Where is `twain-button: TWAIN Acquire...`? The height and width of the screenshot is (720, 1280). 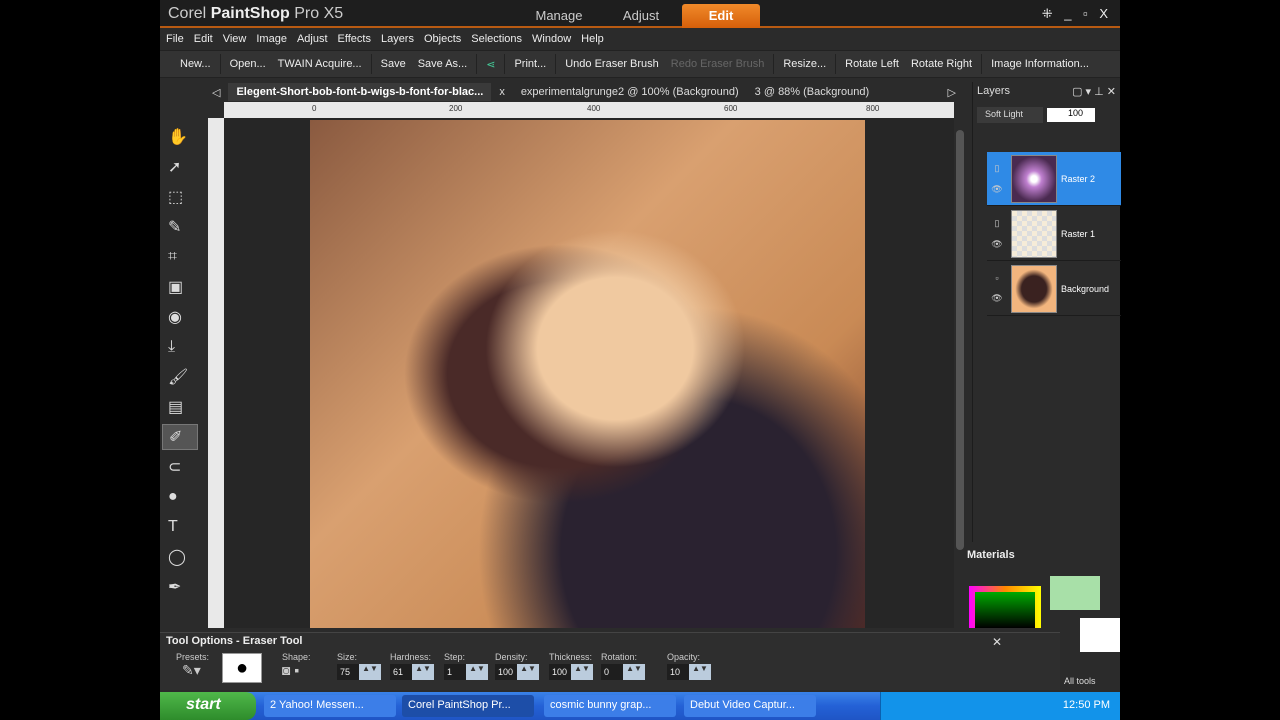
twain-button: TWAIN Acquire... is located at coordinates (320, 64).